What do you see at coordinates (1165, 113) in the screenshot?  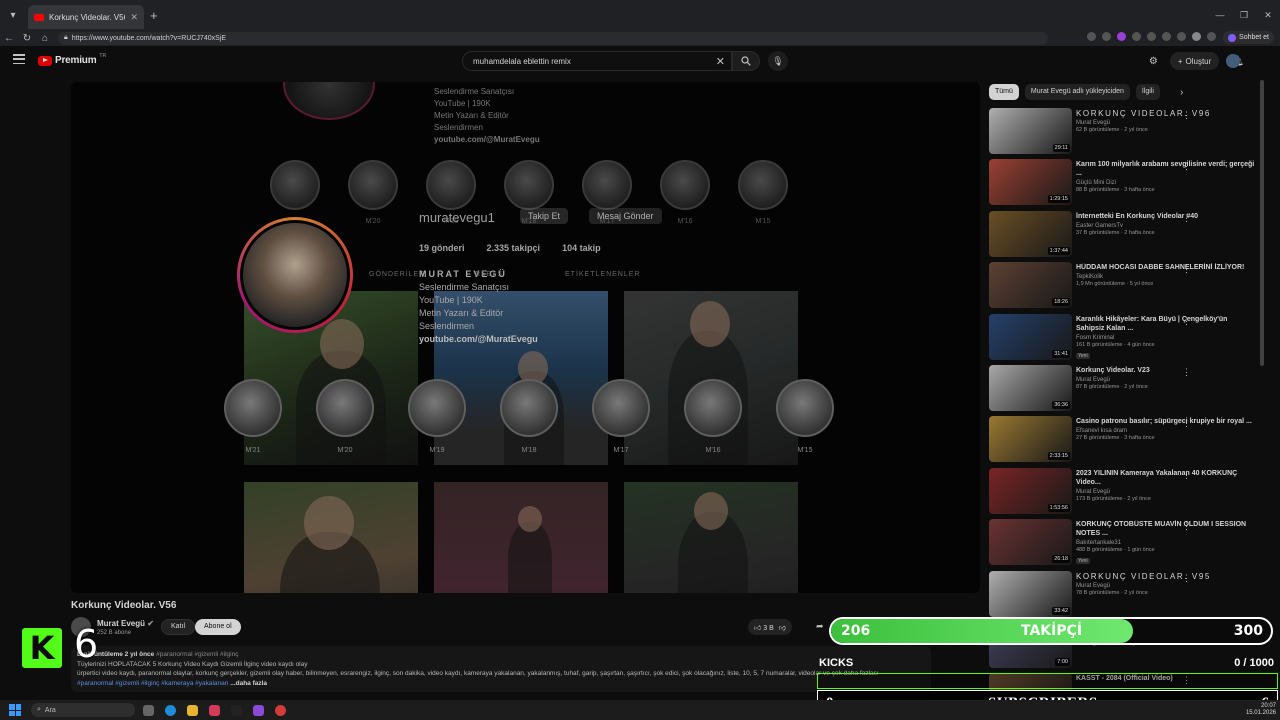 I see `video-title: KORKUNÇ VIDEOLAR. V96` at bounding box center [1165, 113].